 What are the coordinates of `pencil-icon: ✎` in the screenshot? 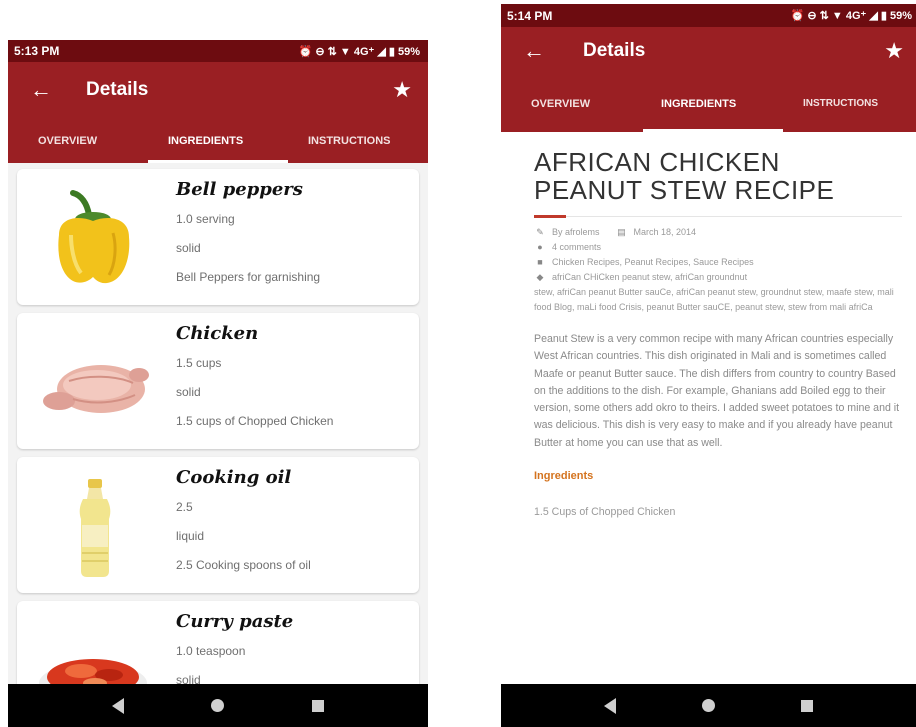 It's located at (540, 232).